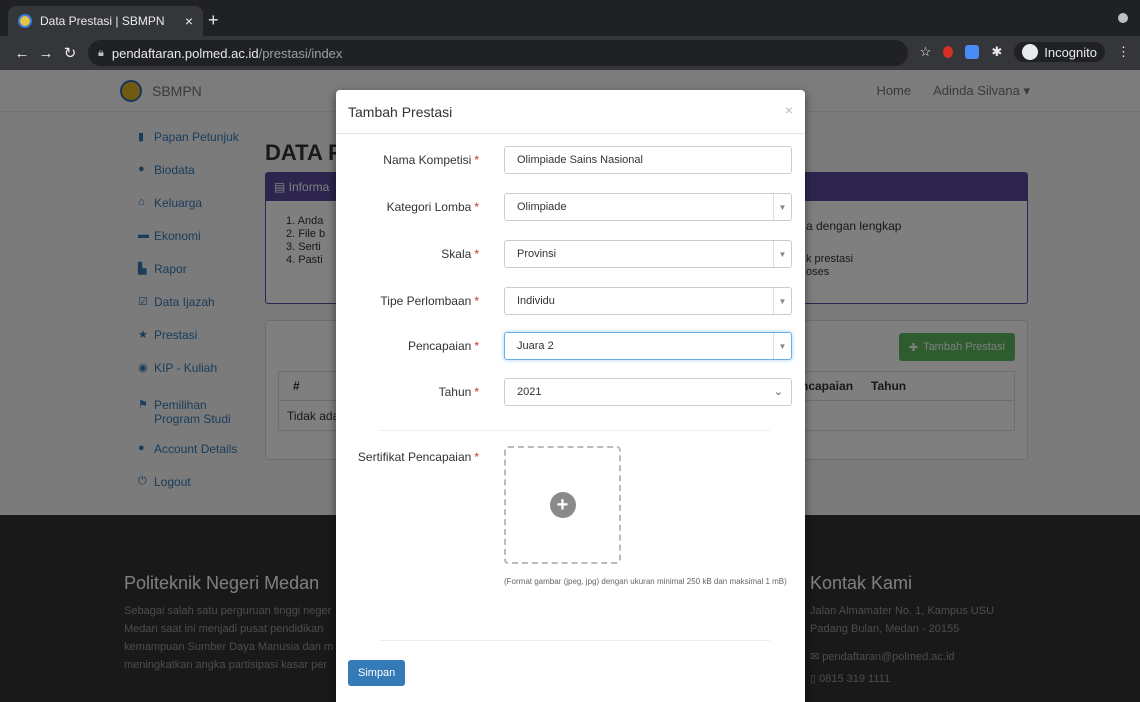 The width and height of the screenshot is (1140, 702). I want to click on select-value: Individu, so click(536, 301).